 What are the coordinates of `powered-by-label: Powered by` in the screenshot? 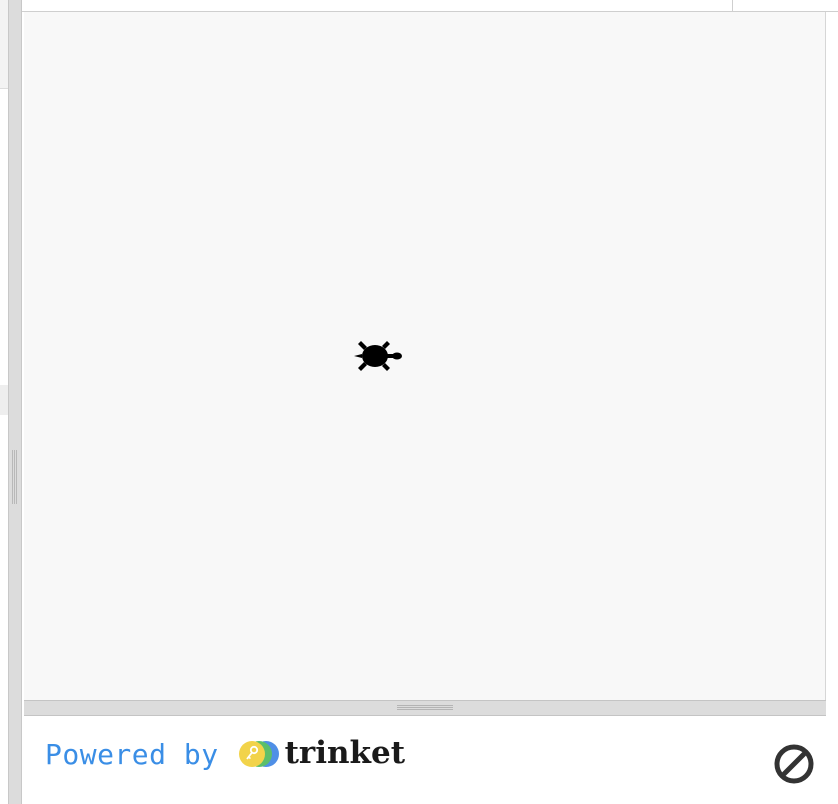 It's located at (132, 754).